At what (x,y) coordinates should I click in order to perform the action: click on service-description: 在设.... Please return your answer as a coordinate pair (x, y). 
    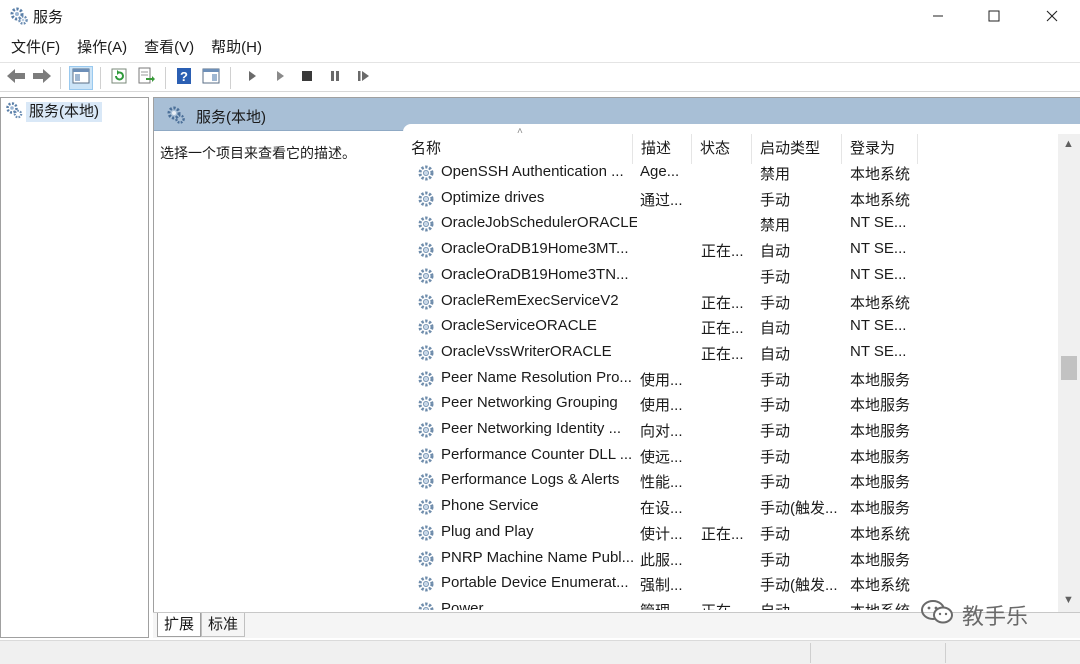
    Looking at the image, I should click on (661, 509).